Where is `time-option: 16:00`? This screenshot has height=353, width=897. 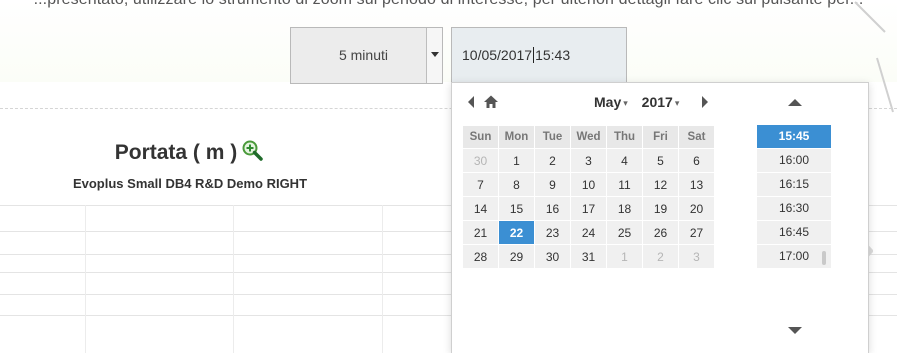
time-option: 16:00 is located at coordinates (794, 161).